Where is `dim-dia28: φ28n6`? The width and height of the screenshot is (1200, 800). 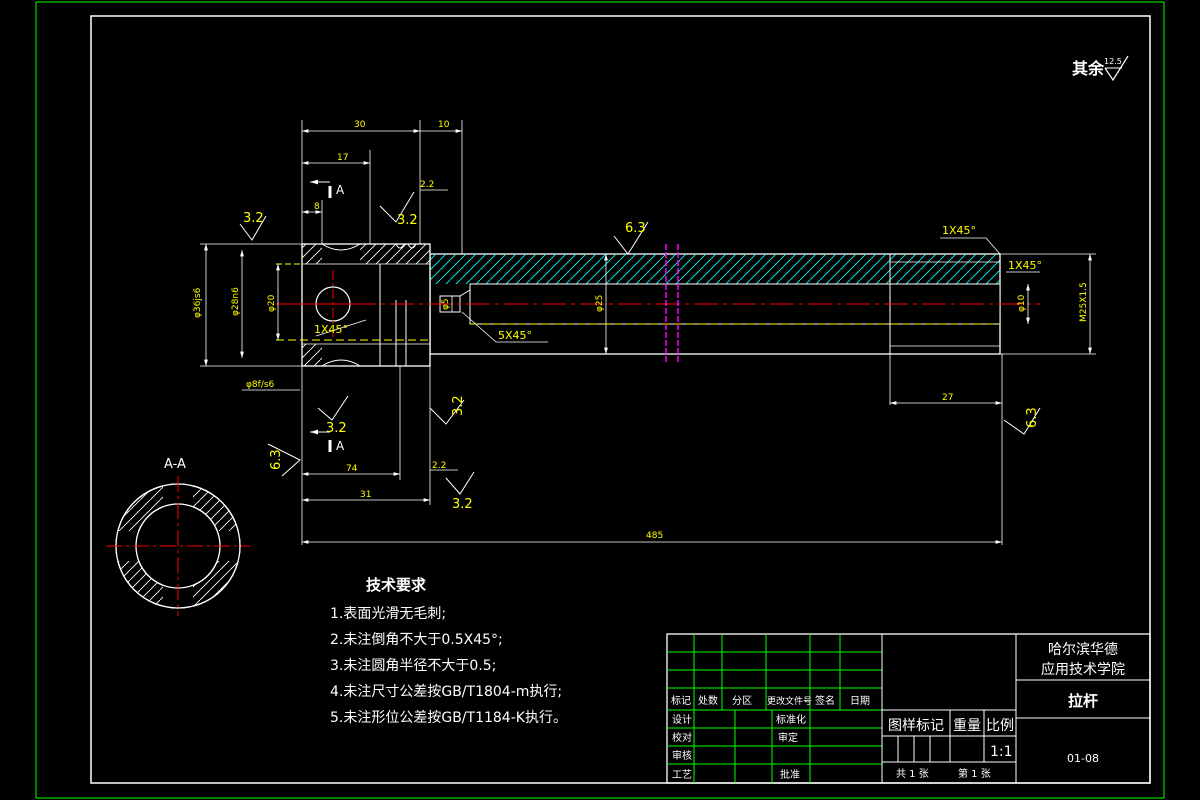
dim-dia28: φ28n6 is located at coordinates (236, 301).